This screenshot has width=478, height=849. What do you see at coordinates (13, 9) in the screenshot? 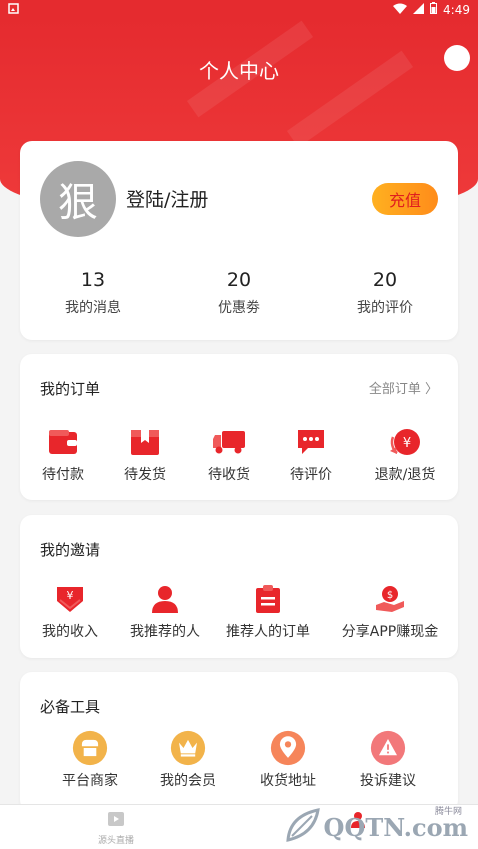
I see `notification-icon` at bounding box center [13, 9].